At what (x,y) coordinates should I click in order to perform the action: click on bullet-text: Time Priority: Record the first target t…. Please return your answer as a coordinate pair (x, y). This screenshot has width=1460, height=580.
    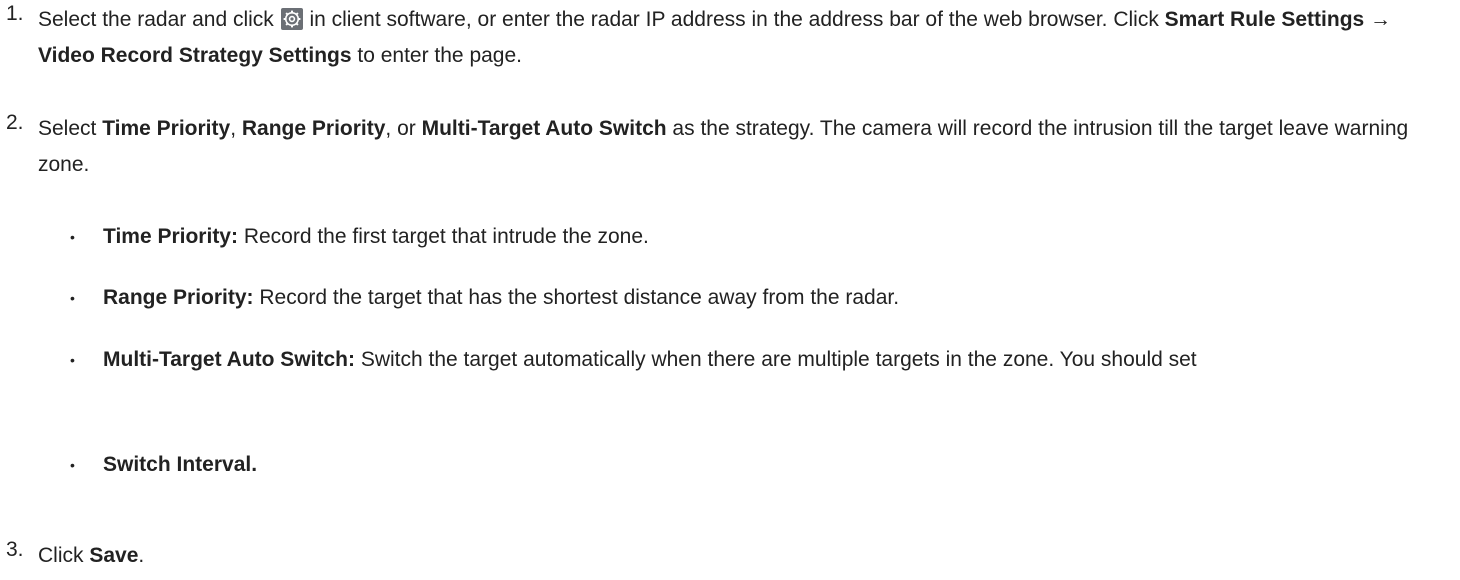
    Looking at the image, I should click on (775, 237).